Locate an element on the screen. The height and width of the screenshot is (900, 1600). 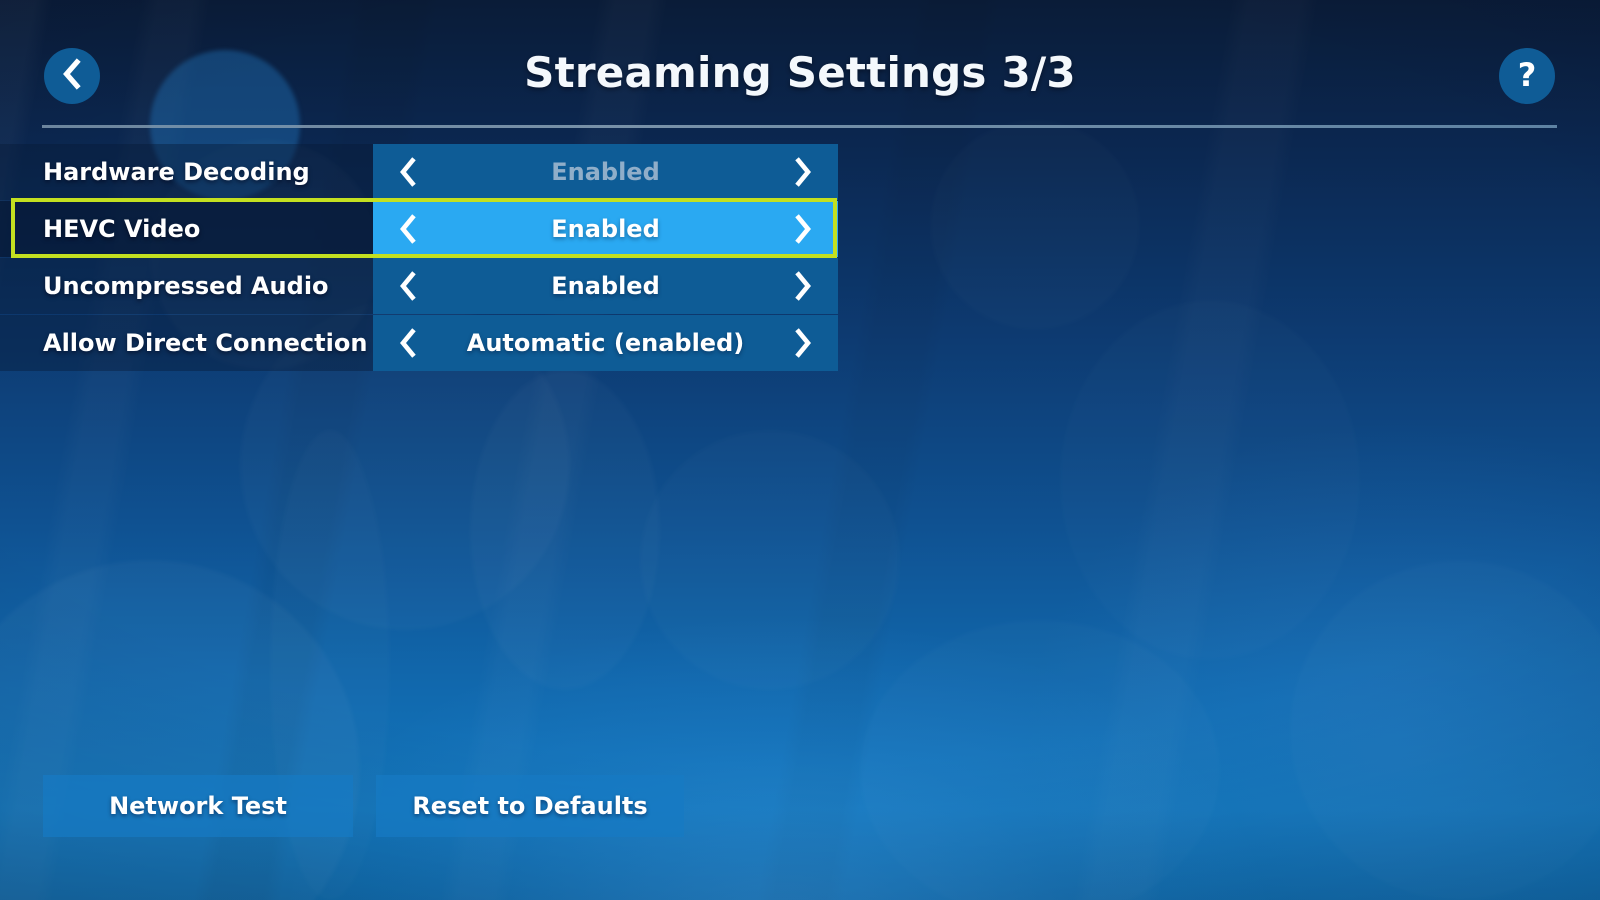
question-mark-icon: ? is located at coordinates (1527, 75).